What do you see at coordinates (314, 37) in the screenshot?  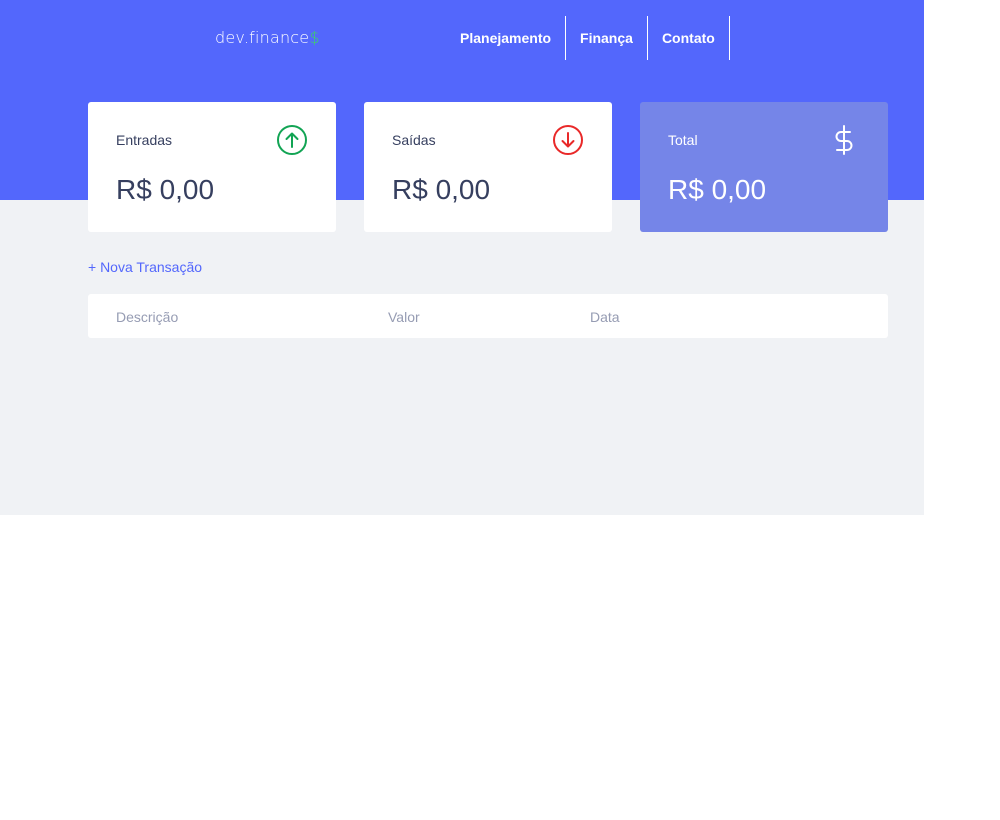 I see `logo-dollar: $` at bounding box center [314, 37].